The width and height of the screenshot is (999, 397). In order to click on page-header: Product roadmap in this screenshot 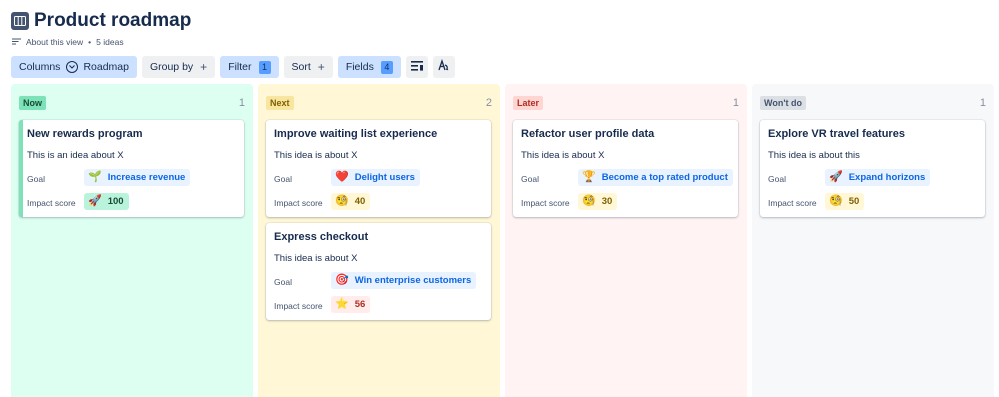, I will do `click(101, 21)`.